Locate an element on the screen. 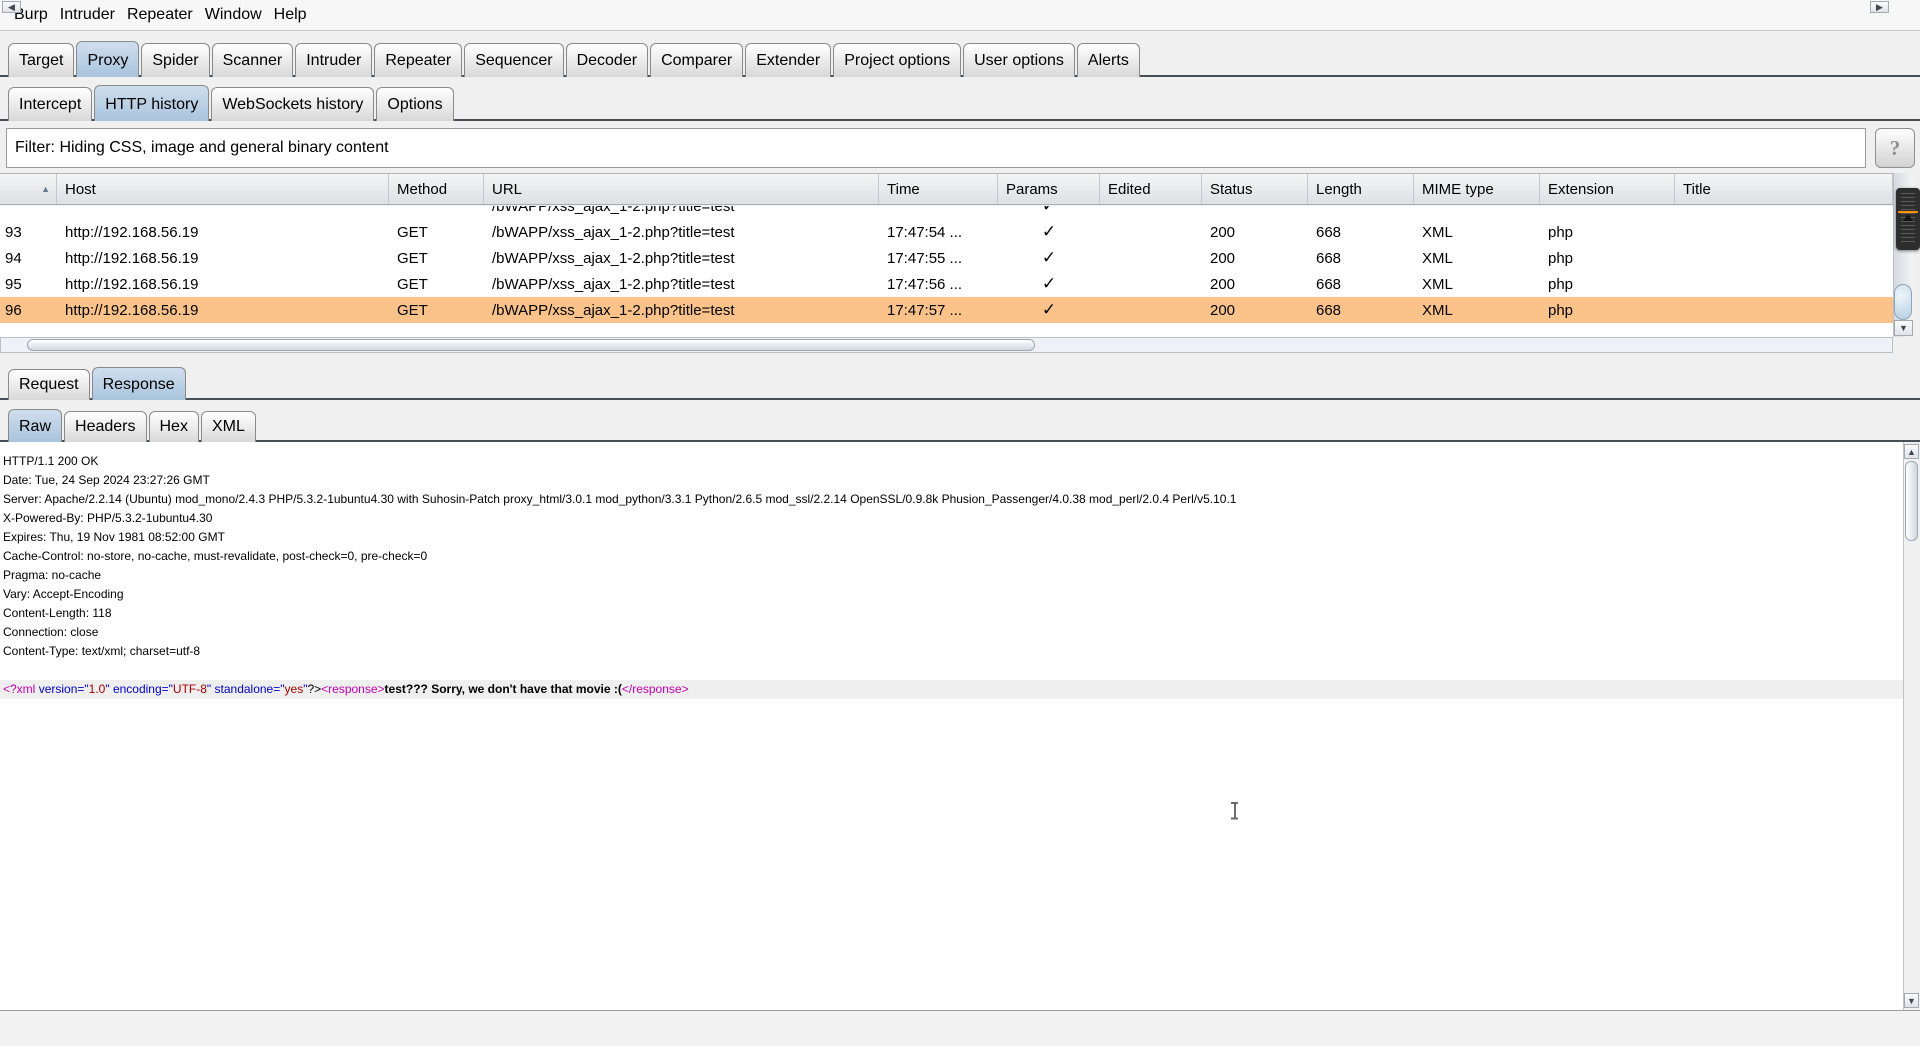  column-header-host: Host is located at coordinates (223, 189).